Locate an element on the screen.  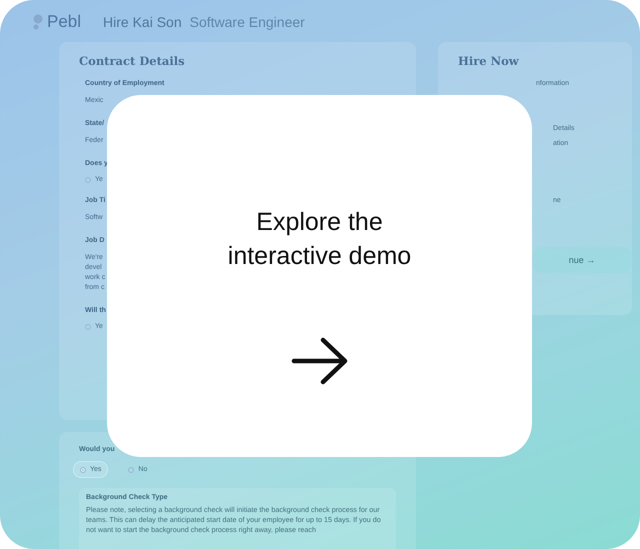
demo-heading: Explore the interactive demo is located at coordinates (319, 239).